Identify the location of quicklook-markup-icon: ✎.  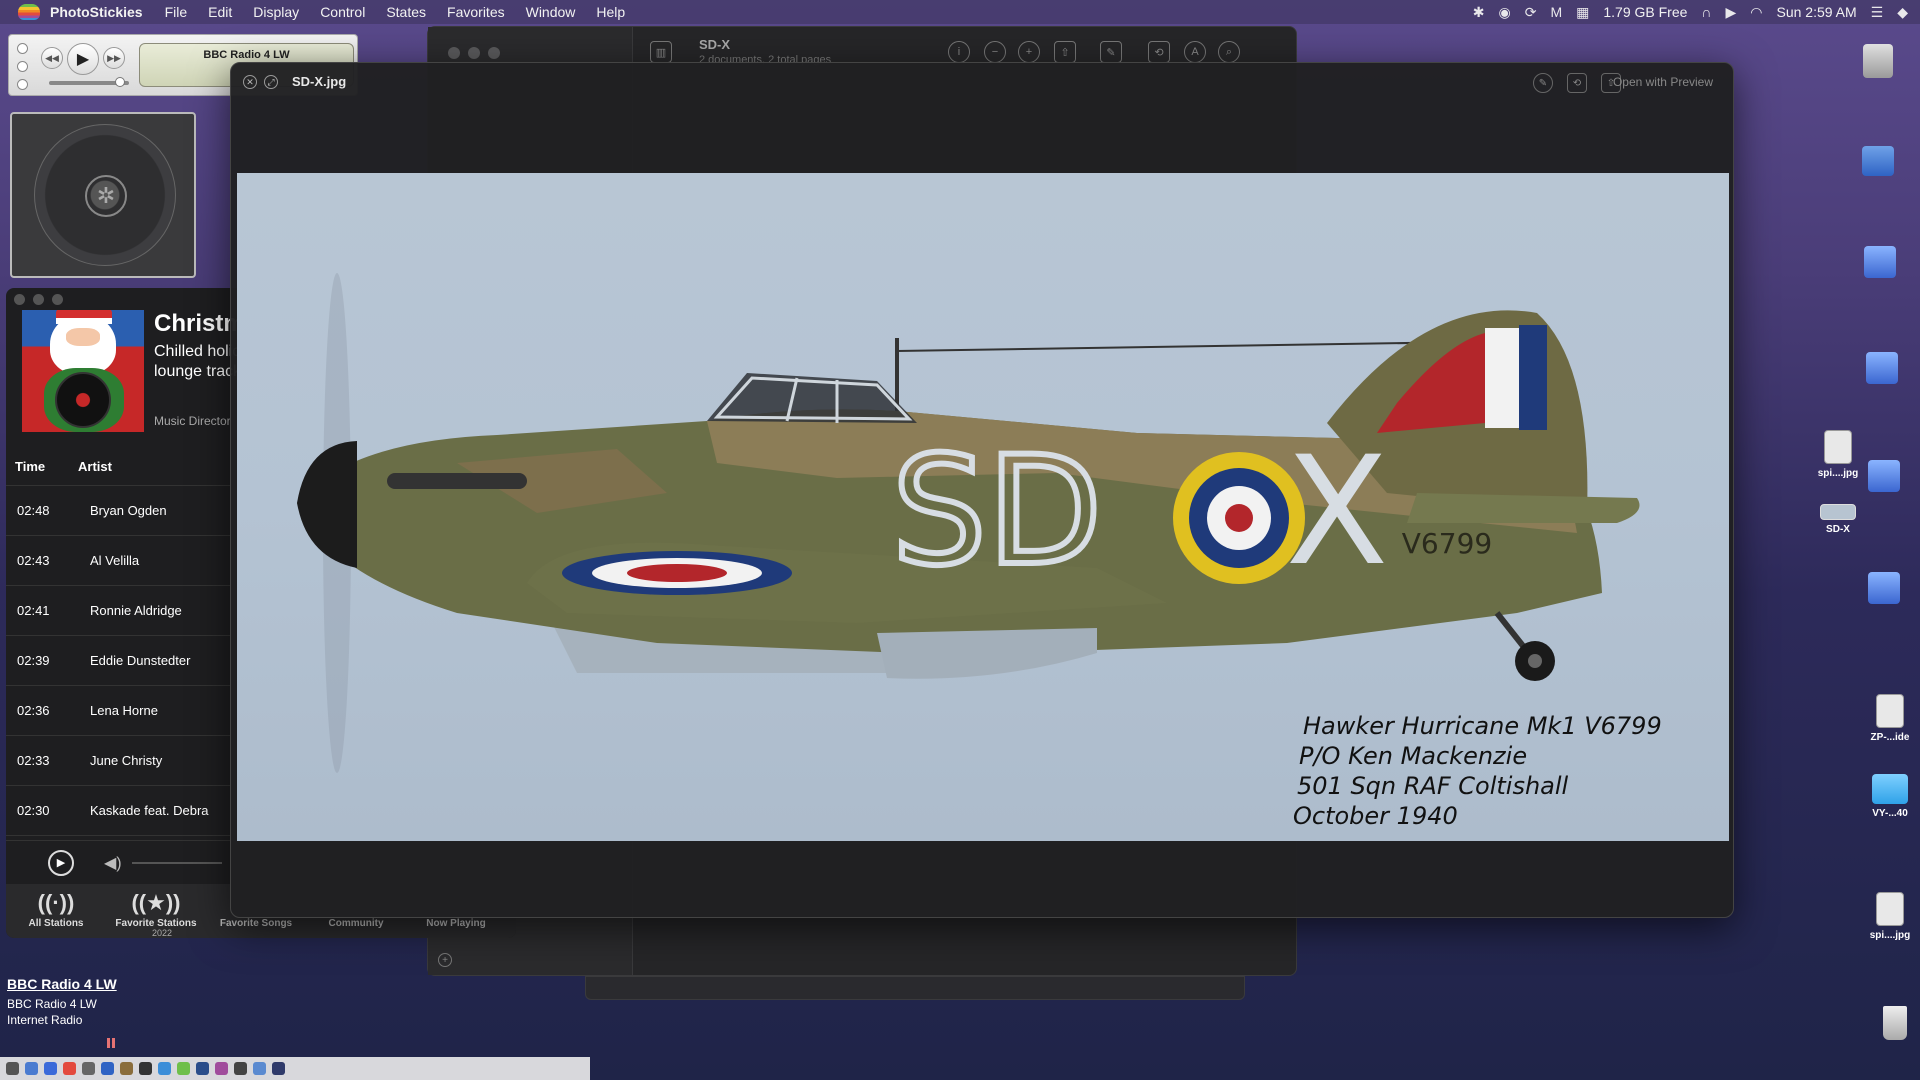
(1543, 83).